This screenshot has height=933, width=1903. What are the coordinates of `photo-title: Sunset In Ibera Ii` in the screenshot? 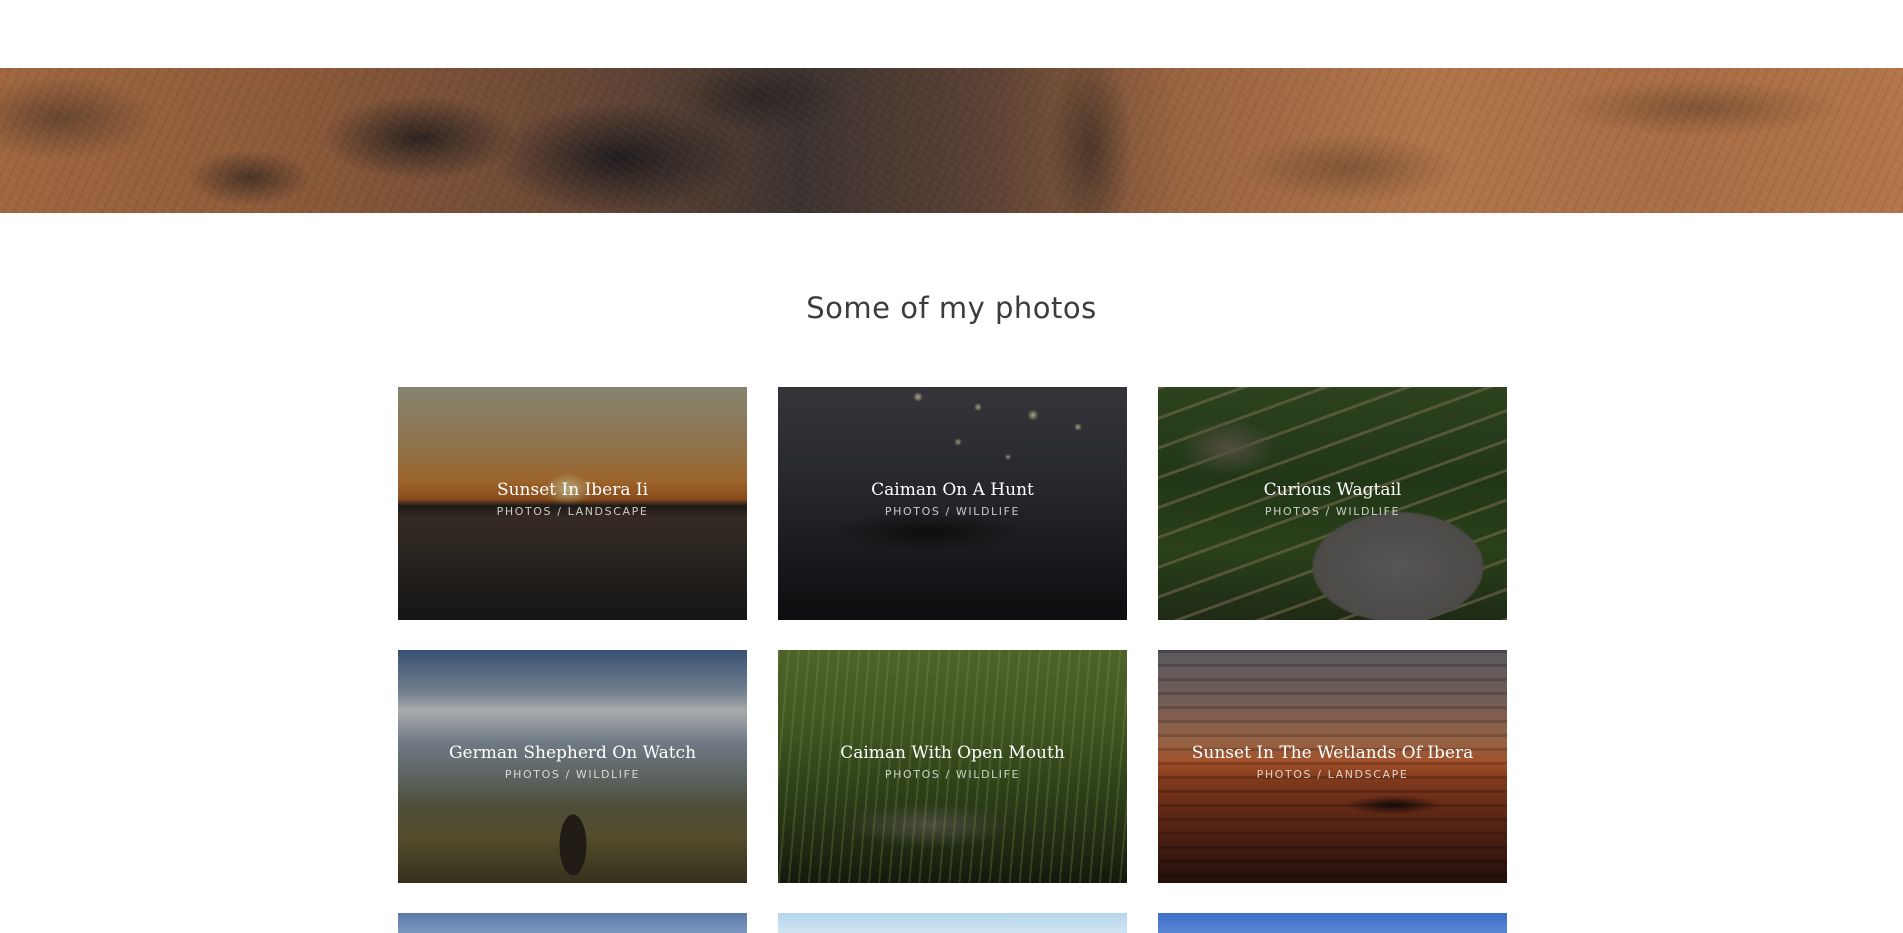 It's located at (572, 490).